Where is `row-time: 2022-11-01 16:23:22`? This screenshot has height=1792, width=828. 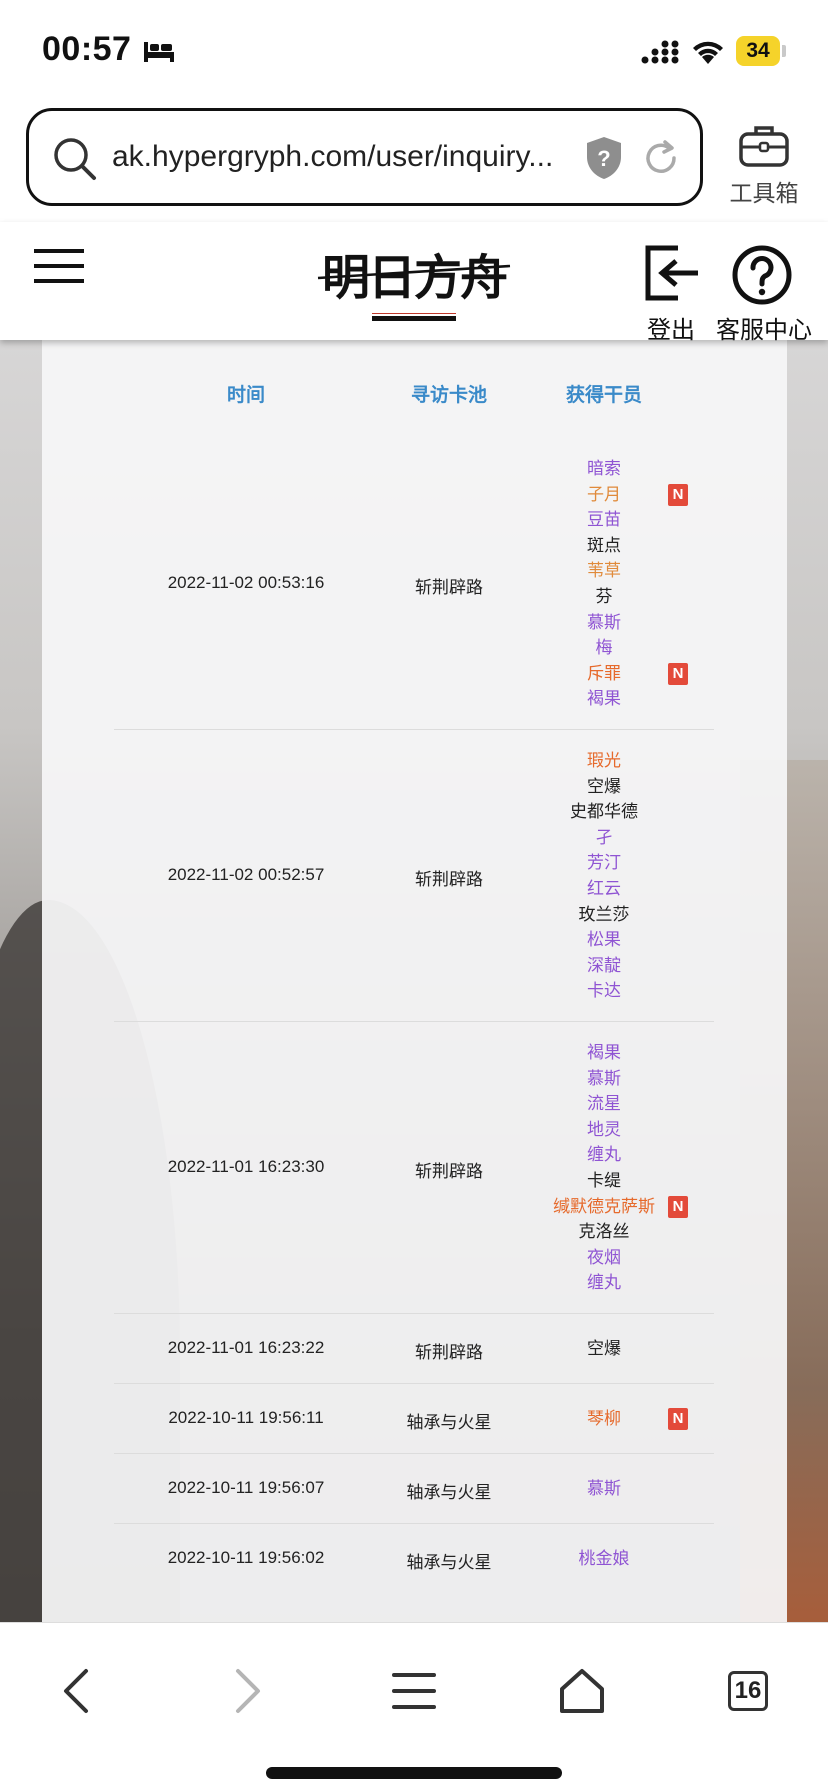
row-time: 2022-11-01 16:23:22 is located at coordinates (246, 1347).